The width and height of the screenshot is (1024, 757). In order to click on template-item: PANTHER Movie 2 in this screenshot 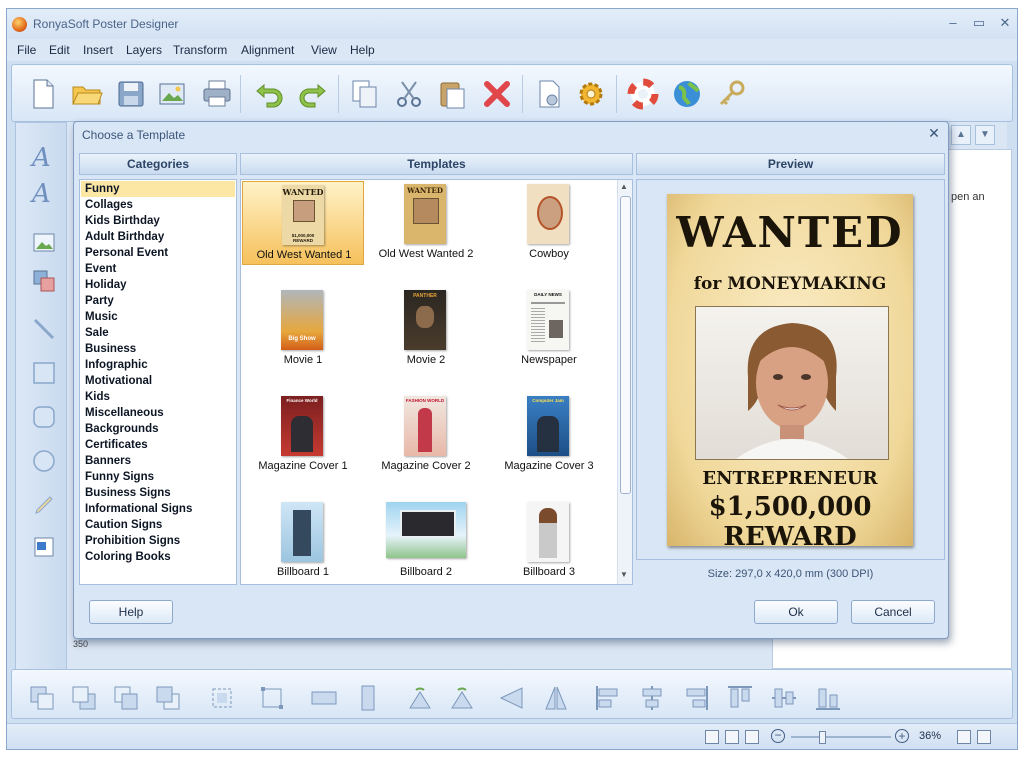, I will do `click(426, 329)`.